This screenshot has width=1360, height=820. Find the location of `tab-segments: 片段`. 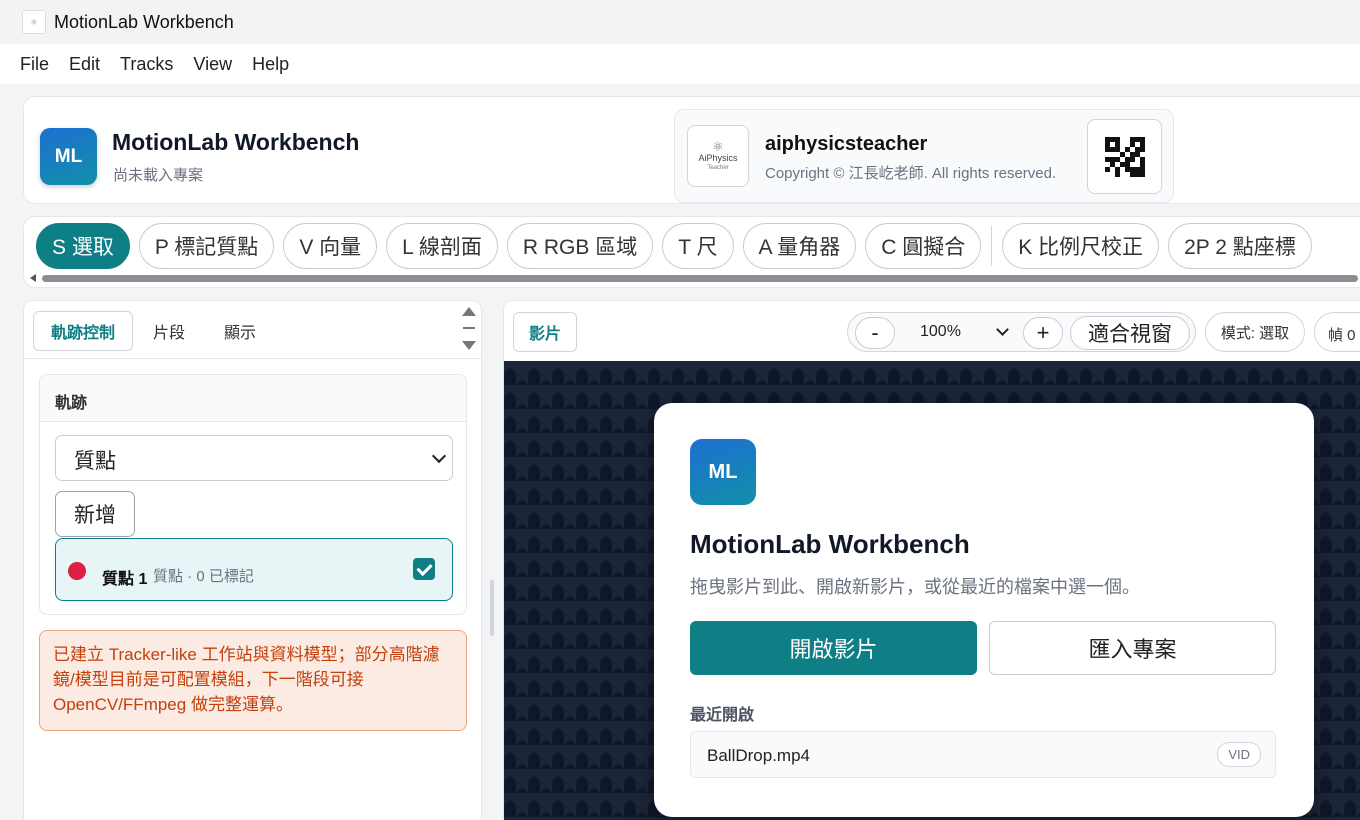

tab-segments: 片段 is located at coordinates (169, 331).